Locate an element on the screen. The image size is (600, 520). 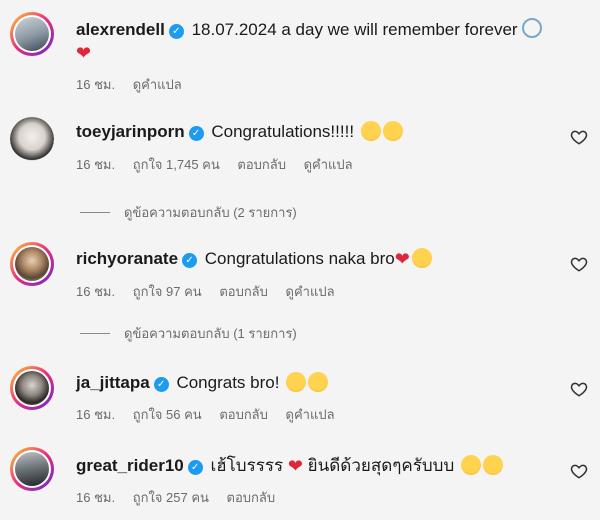
like-count: ถูกใจ 257 คน is located at coordinates (171, 497).